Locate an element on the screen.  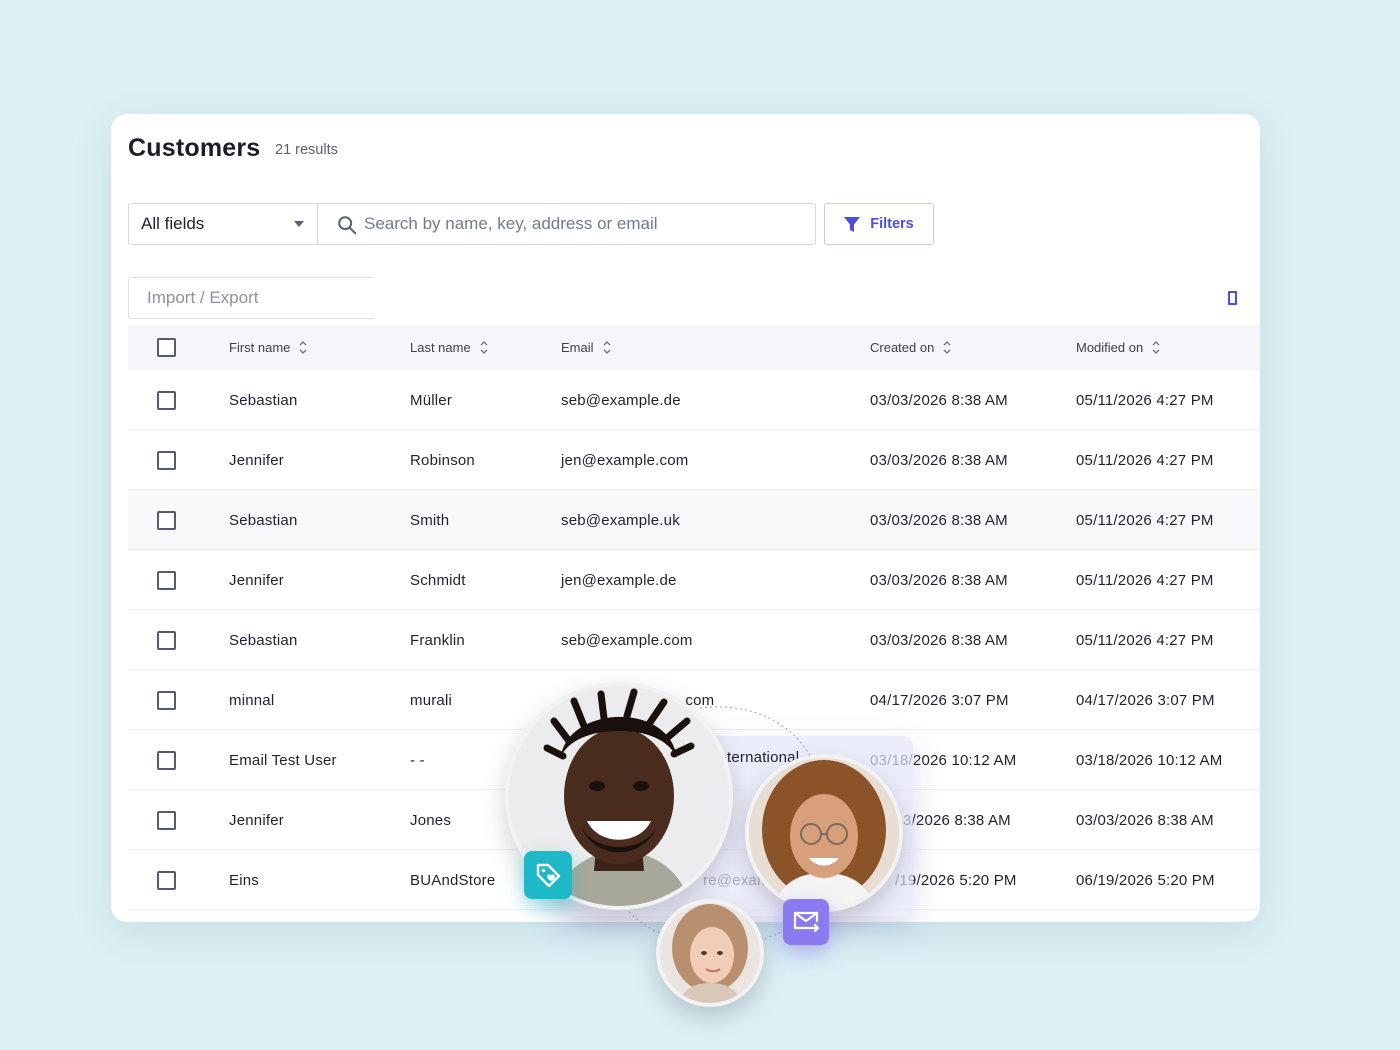
field-select: All fields is located at coordinates (223, 224).